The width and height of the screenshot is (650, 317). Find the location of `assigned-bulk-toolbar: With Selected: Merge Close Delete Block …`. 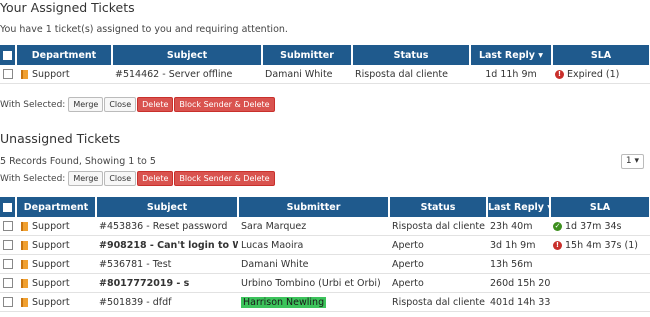

assigned-bulk-toolbar: With Selected: Merge Close Delete Block … is located at coordinates (138, 104).